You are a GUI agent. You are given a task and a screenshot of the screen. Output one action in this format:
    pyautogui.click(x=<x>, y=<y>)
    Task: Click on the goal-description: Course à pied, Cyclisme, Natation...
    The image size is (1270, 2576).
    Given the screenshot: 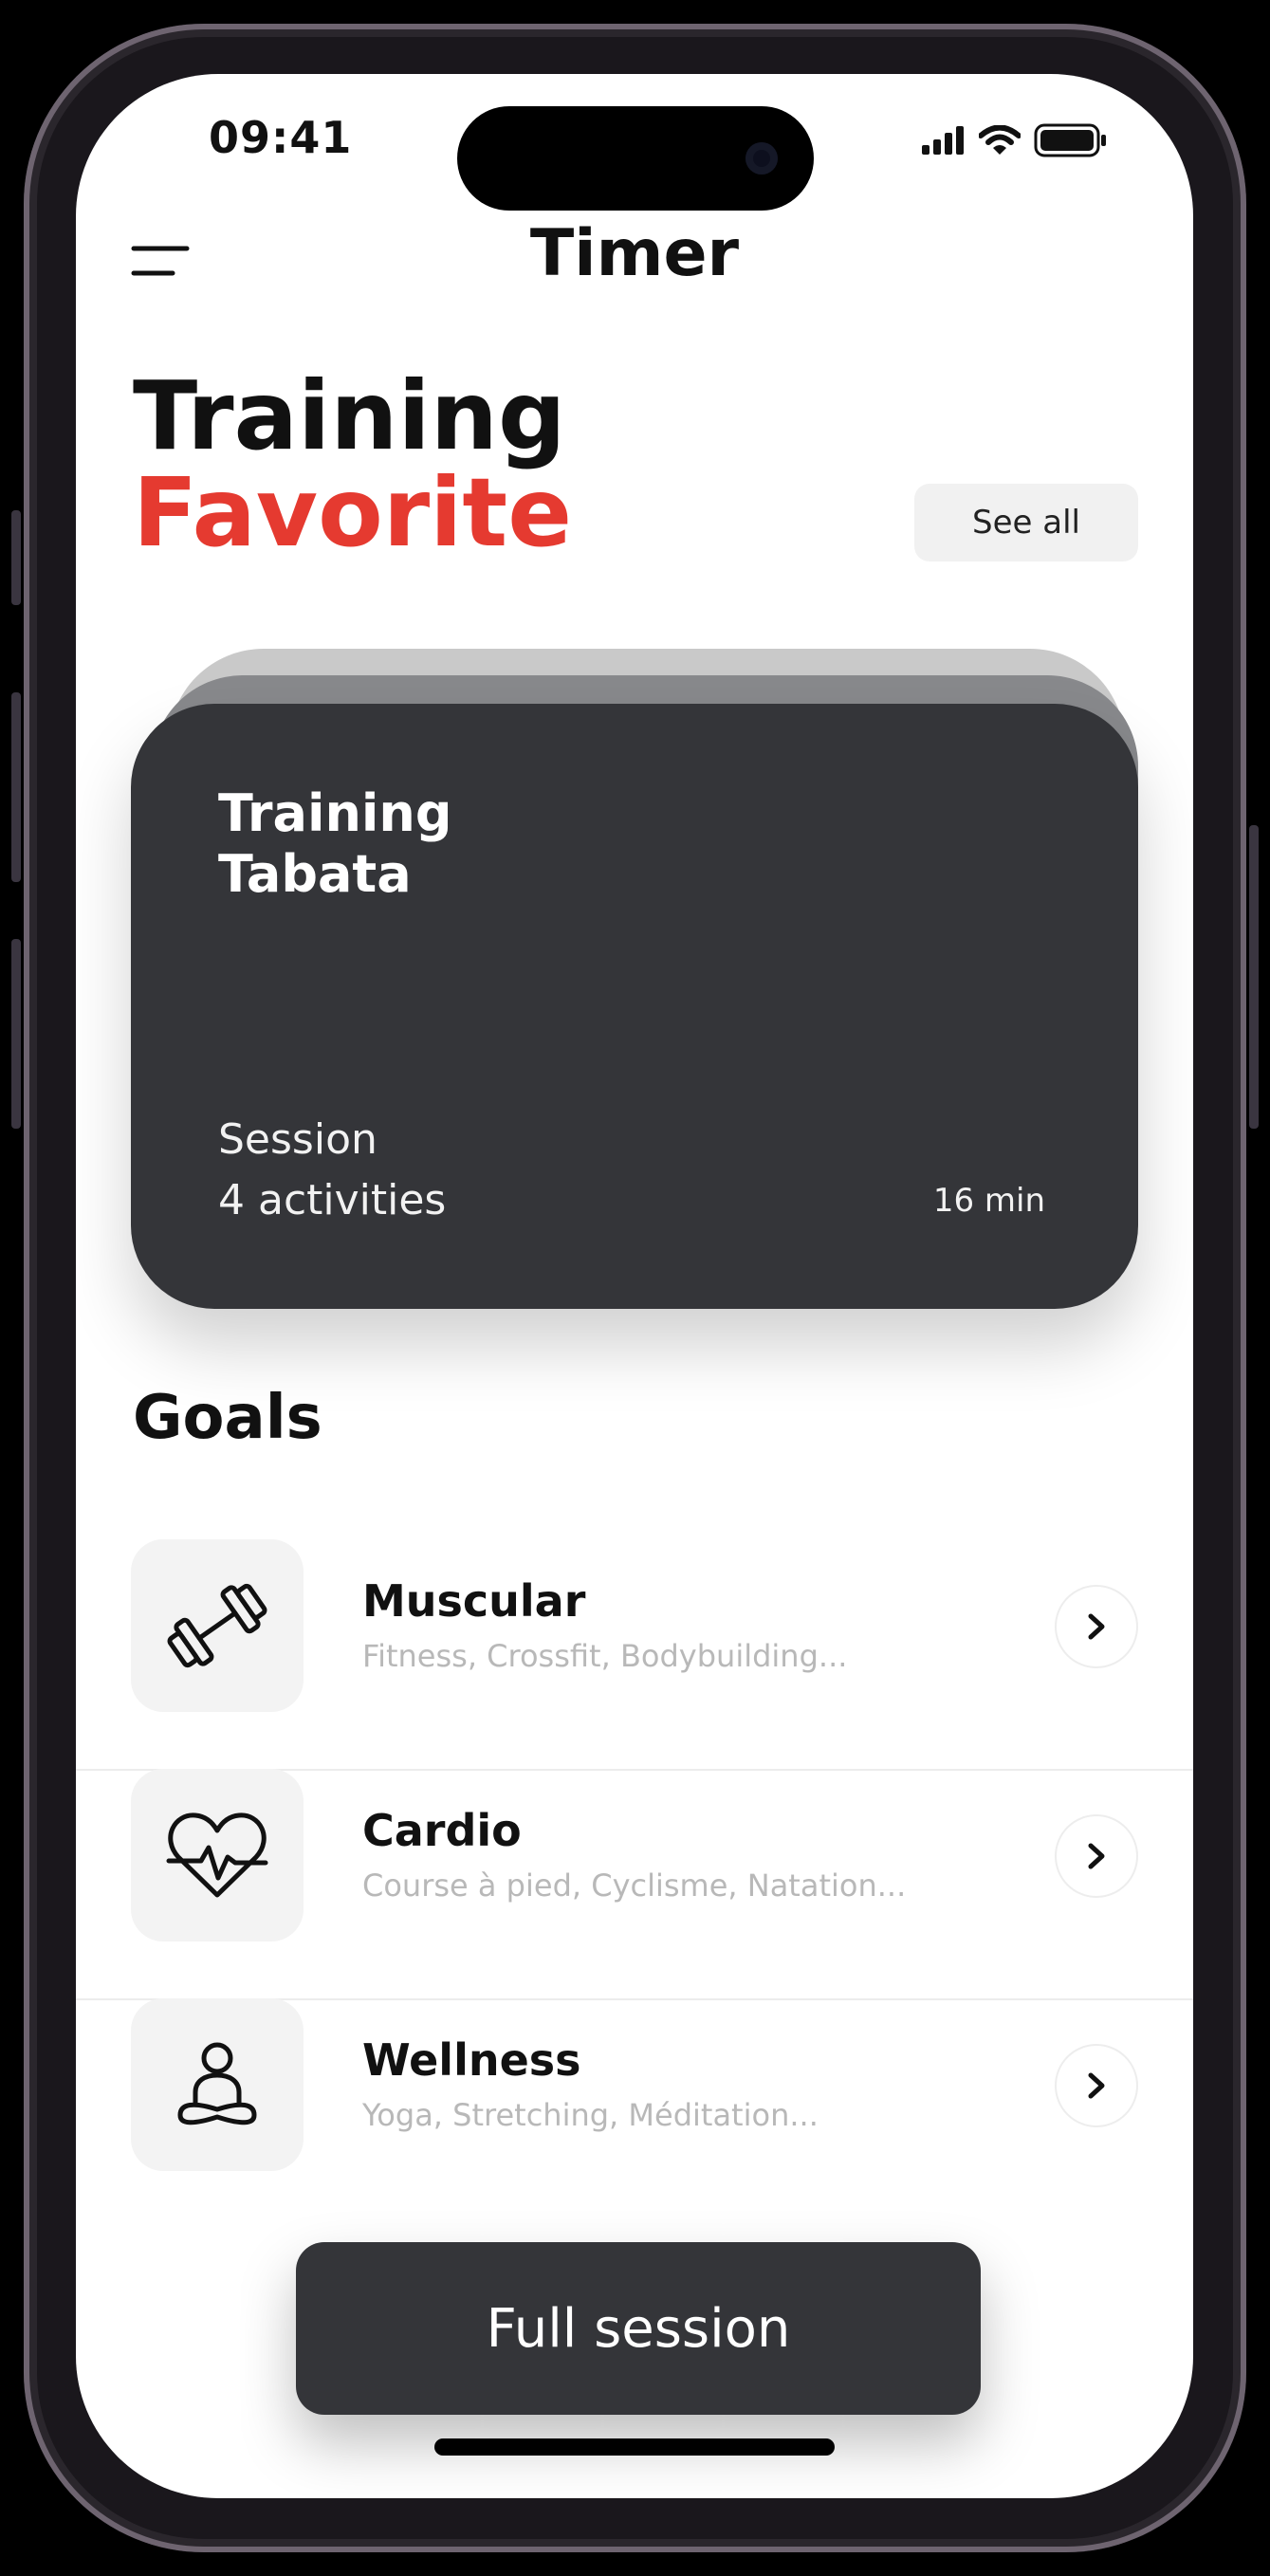 What is the action you would take?
    pyautogui.click(x=634, y=1886)
    